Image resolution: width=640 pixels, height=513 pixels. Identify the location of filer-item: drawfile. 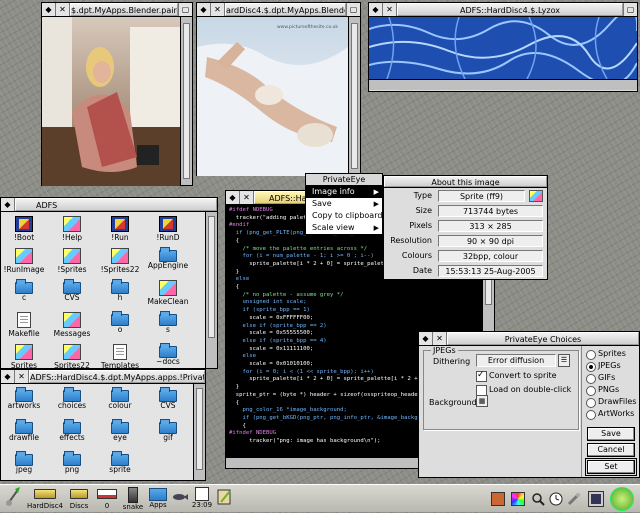
(24, 434).